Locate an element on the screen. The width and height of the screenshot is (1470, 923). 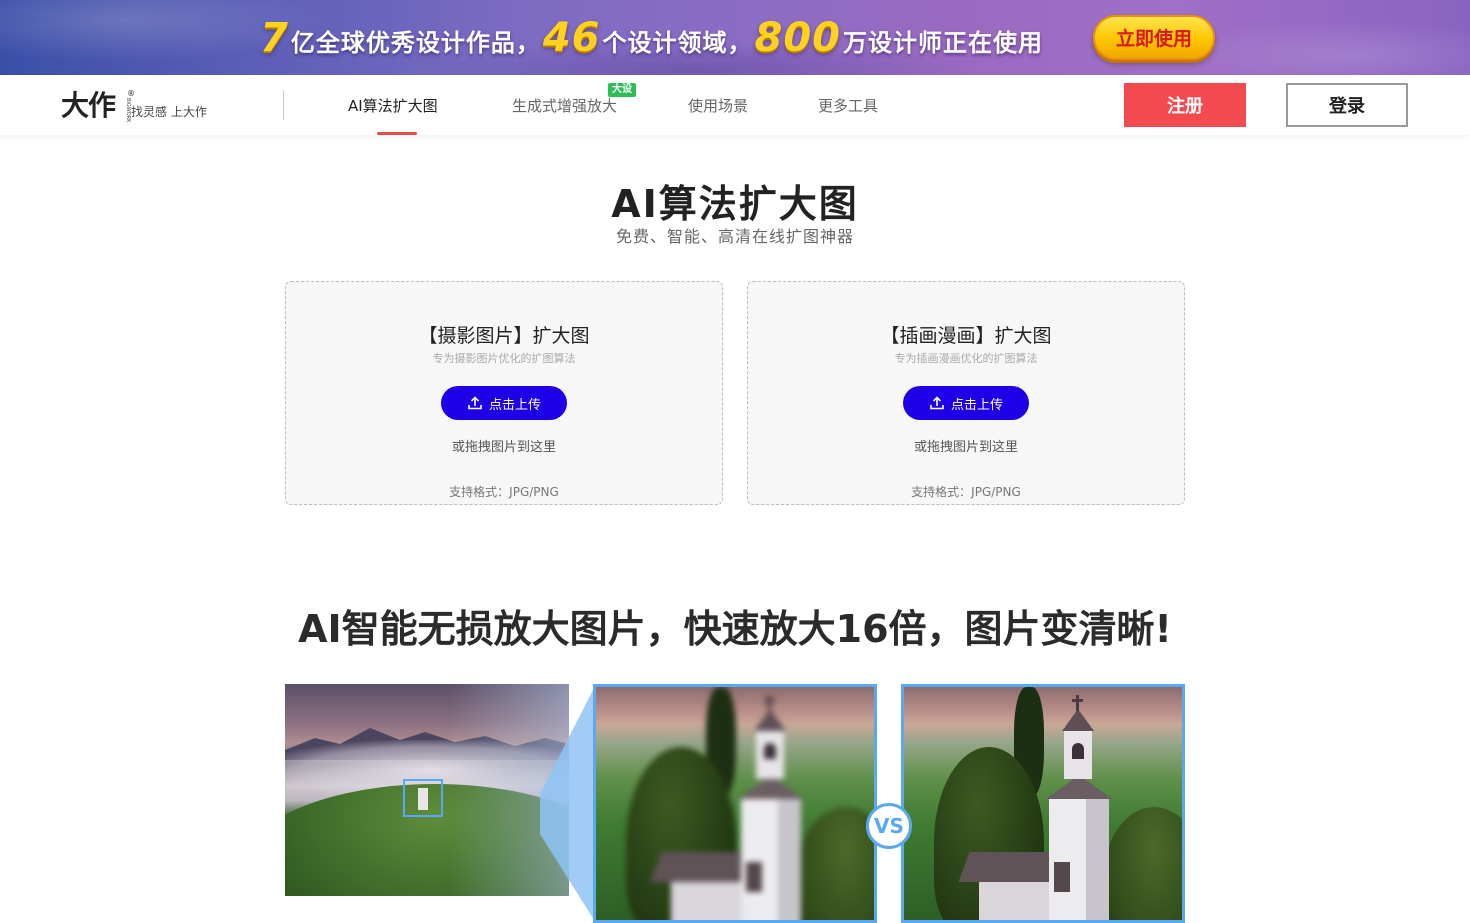
nav-item-label: 生成式增强放大 is located at coordinates (565, 106).